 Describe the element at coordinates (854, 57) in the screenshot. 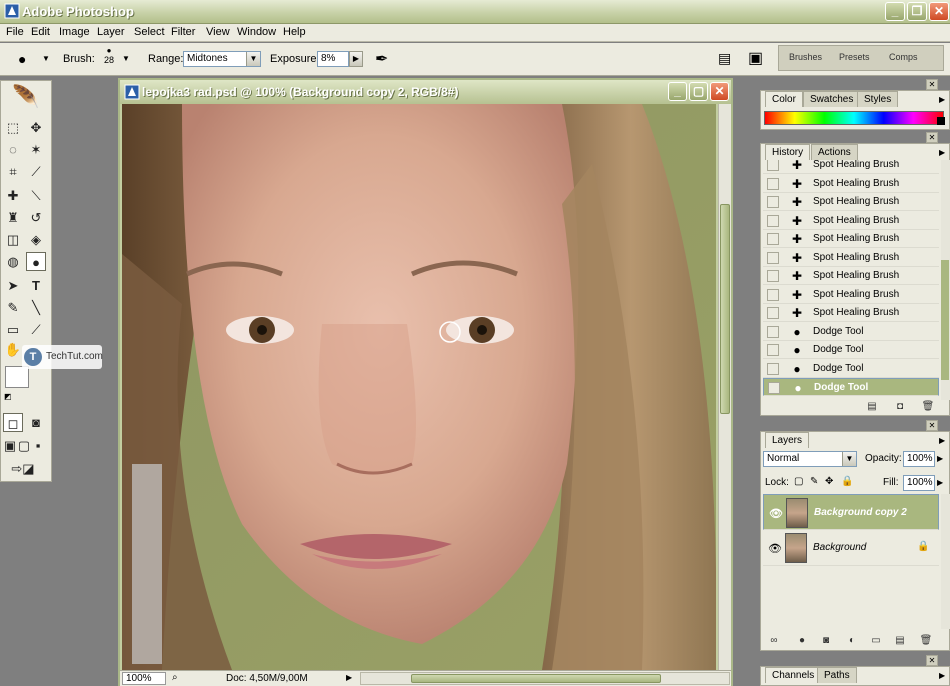

I see `well-tab-presets: Presets` at that location.